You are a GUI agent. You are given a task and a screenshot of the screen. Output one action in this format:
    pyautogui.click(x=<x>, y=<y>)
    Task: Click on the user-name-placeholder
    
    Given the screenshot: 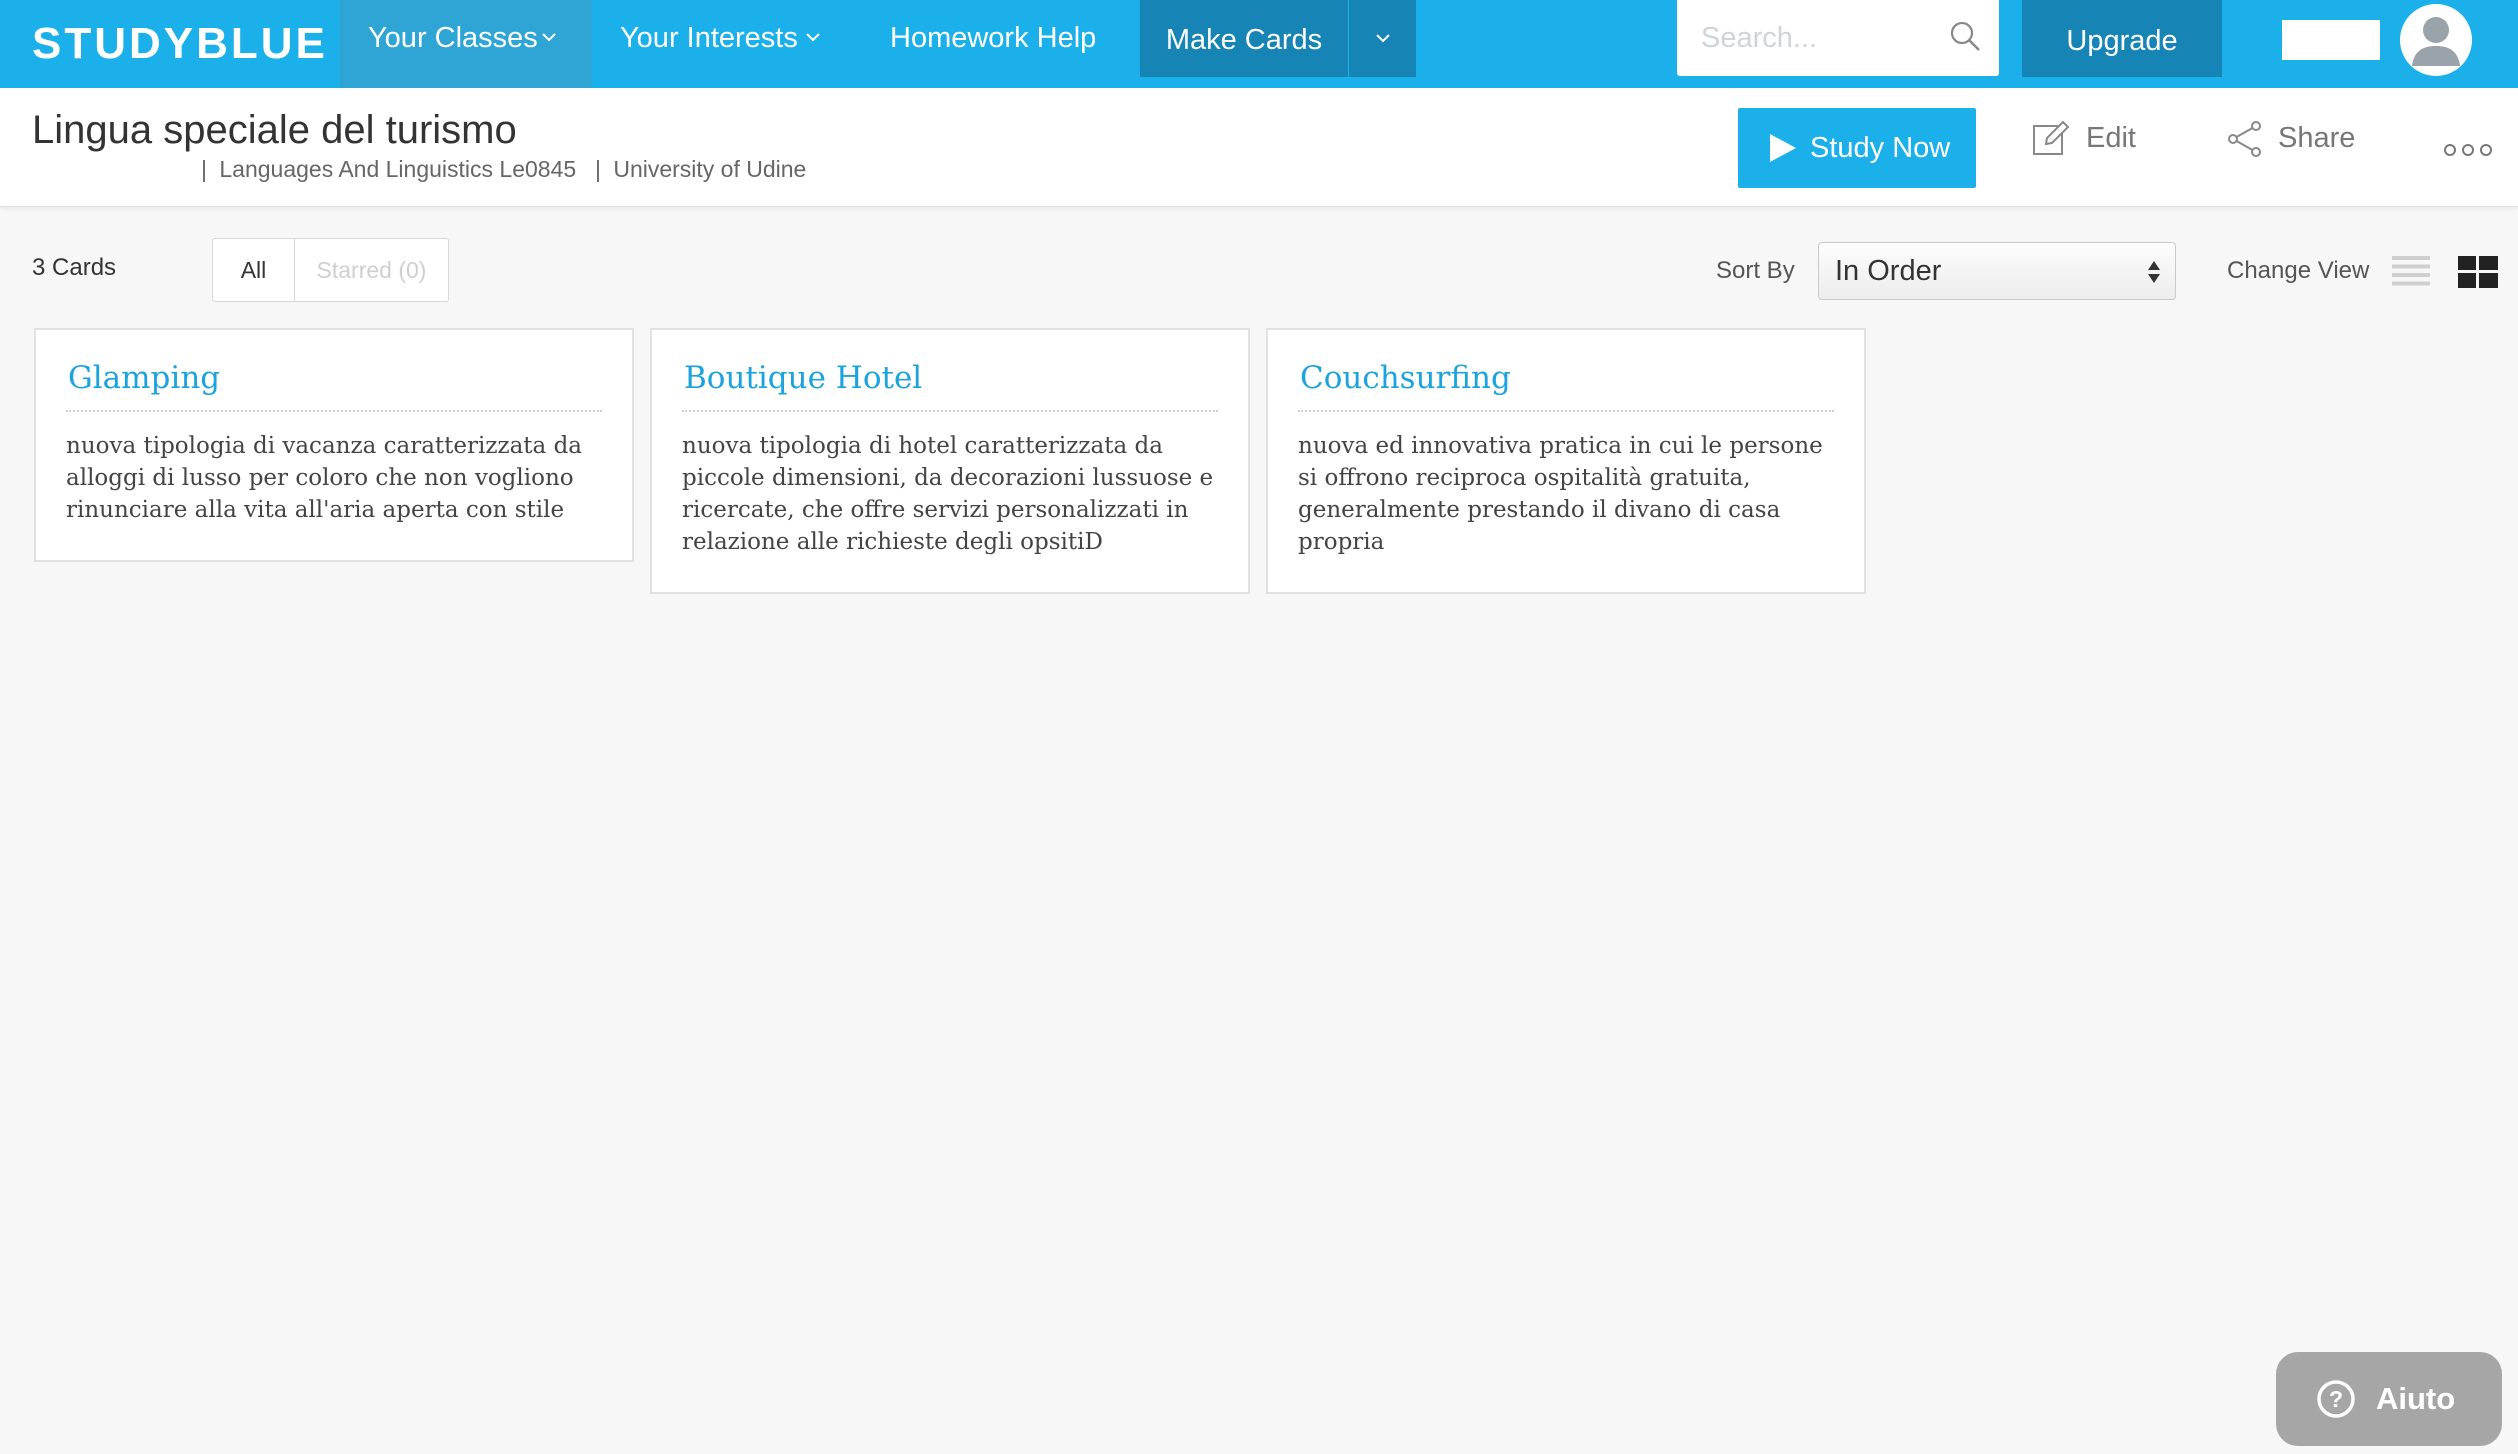 What is the action you would take?
    pyautogui.click(x=2331, y=40)
    